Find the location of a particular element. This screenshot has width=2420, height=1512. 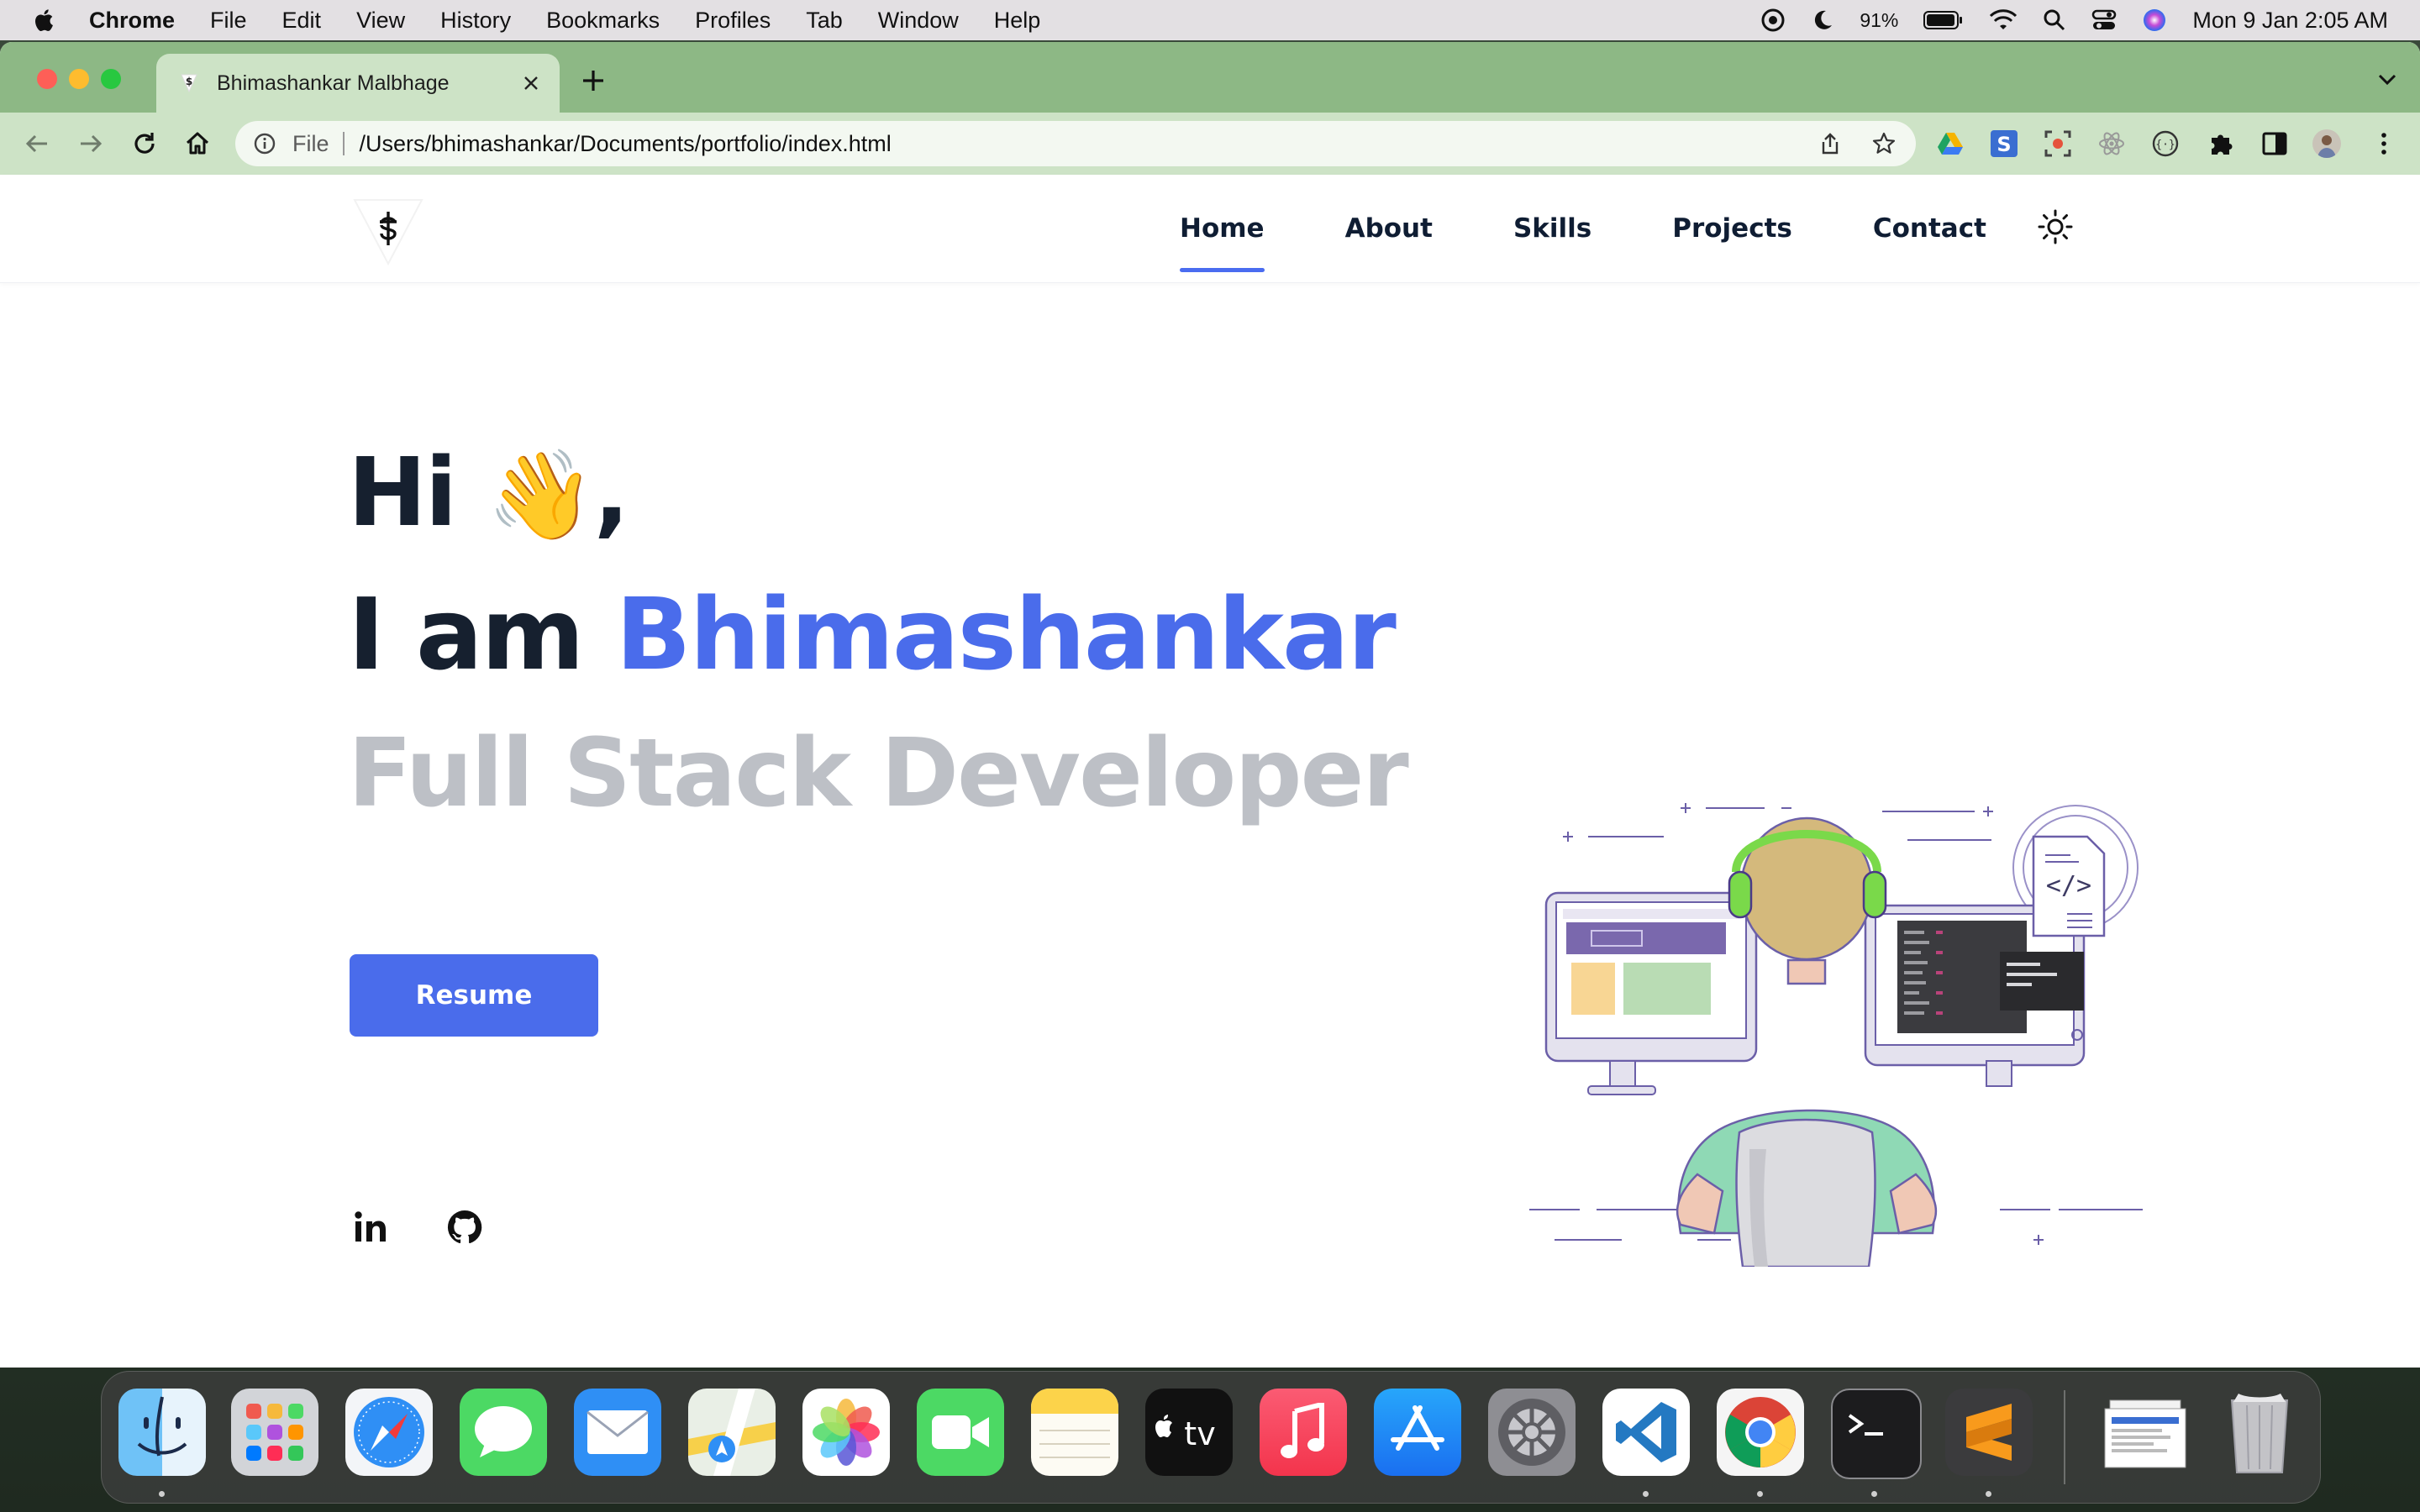

resume-button: Resume is located at coordinates (474, 995).